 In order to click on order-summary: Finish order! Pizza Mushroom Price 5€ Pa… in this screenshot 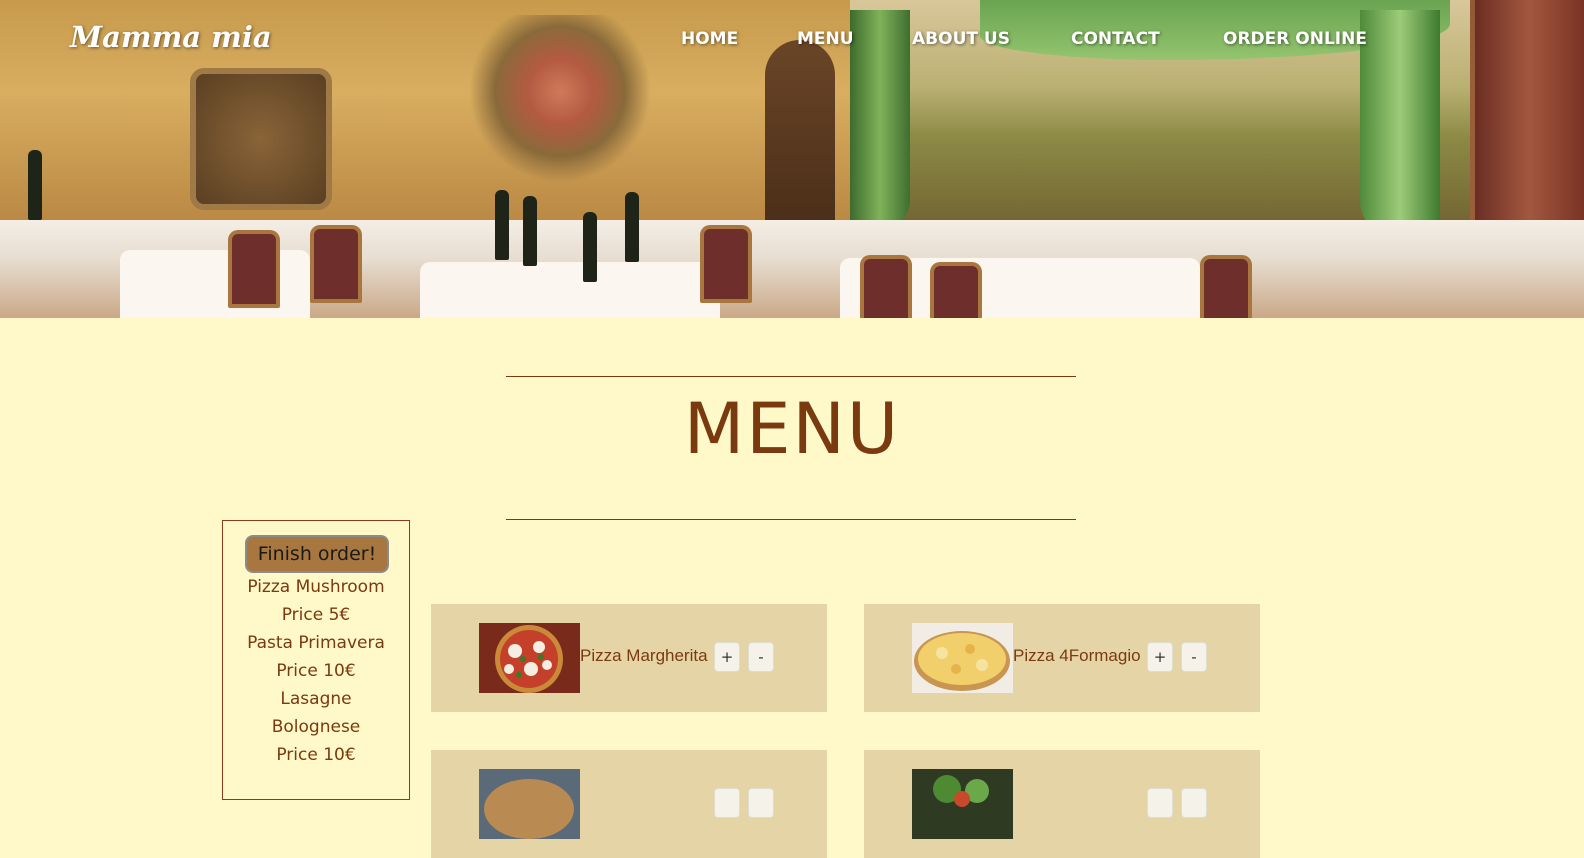, I will do `click(316, 660)`.